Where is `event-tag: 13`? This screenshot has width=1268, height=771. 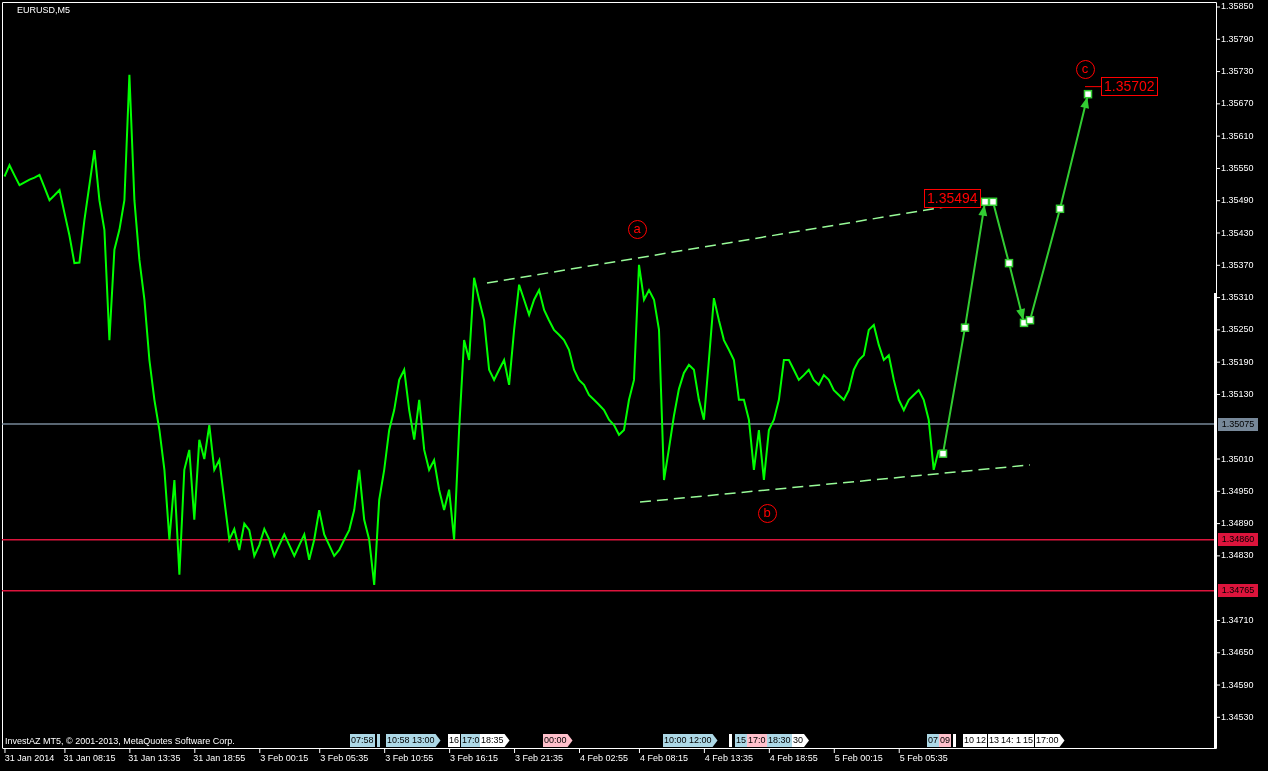
event-tag: 13 is located at coordinates (994, 740).